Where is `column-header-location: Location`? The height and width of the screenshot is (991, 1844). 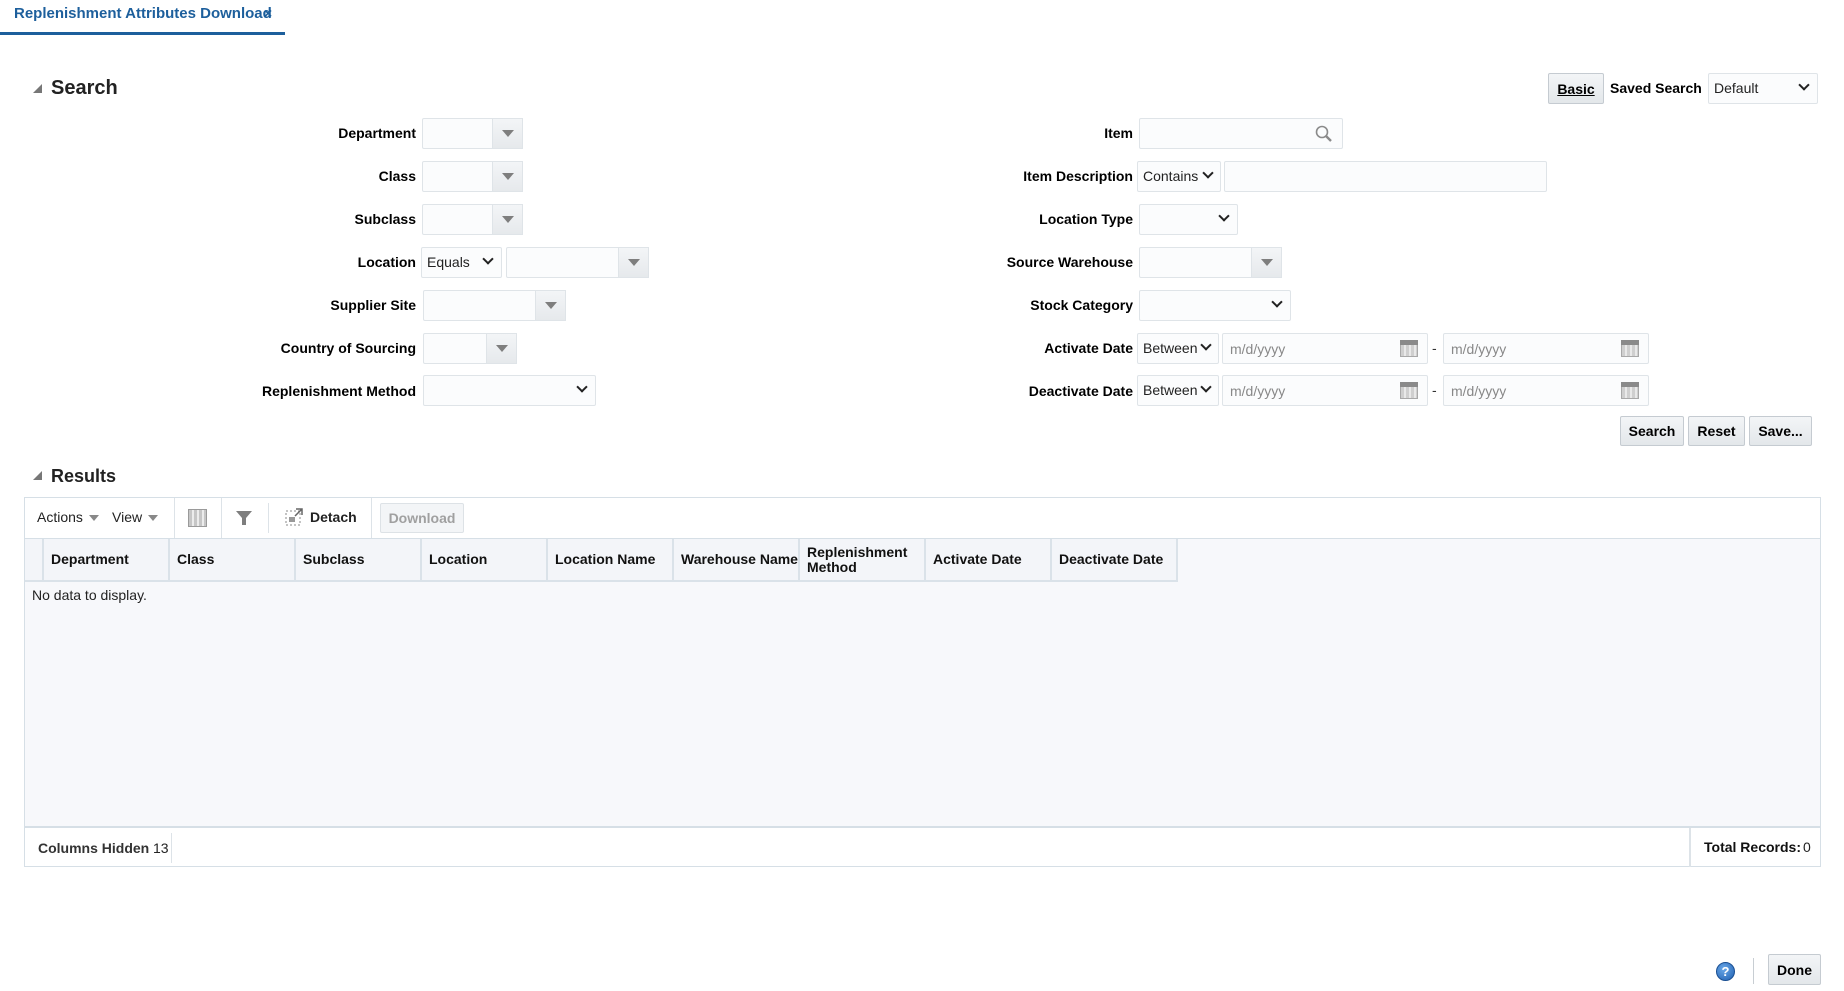
column-header-location: Location is located at coordinates (485, 560).